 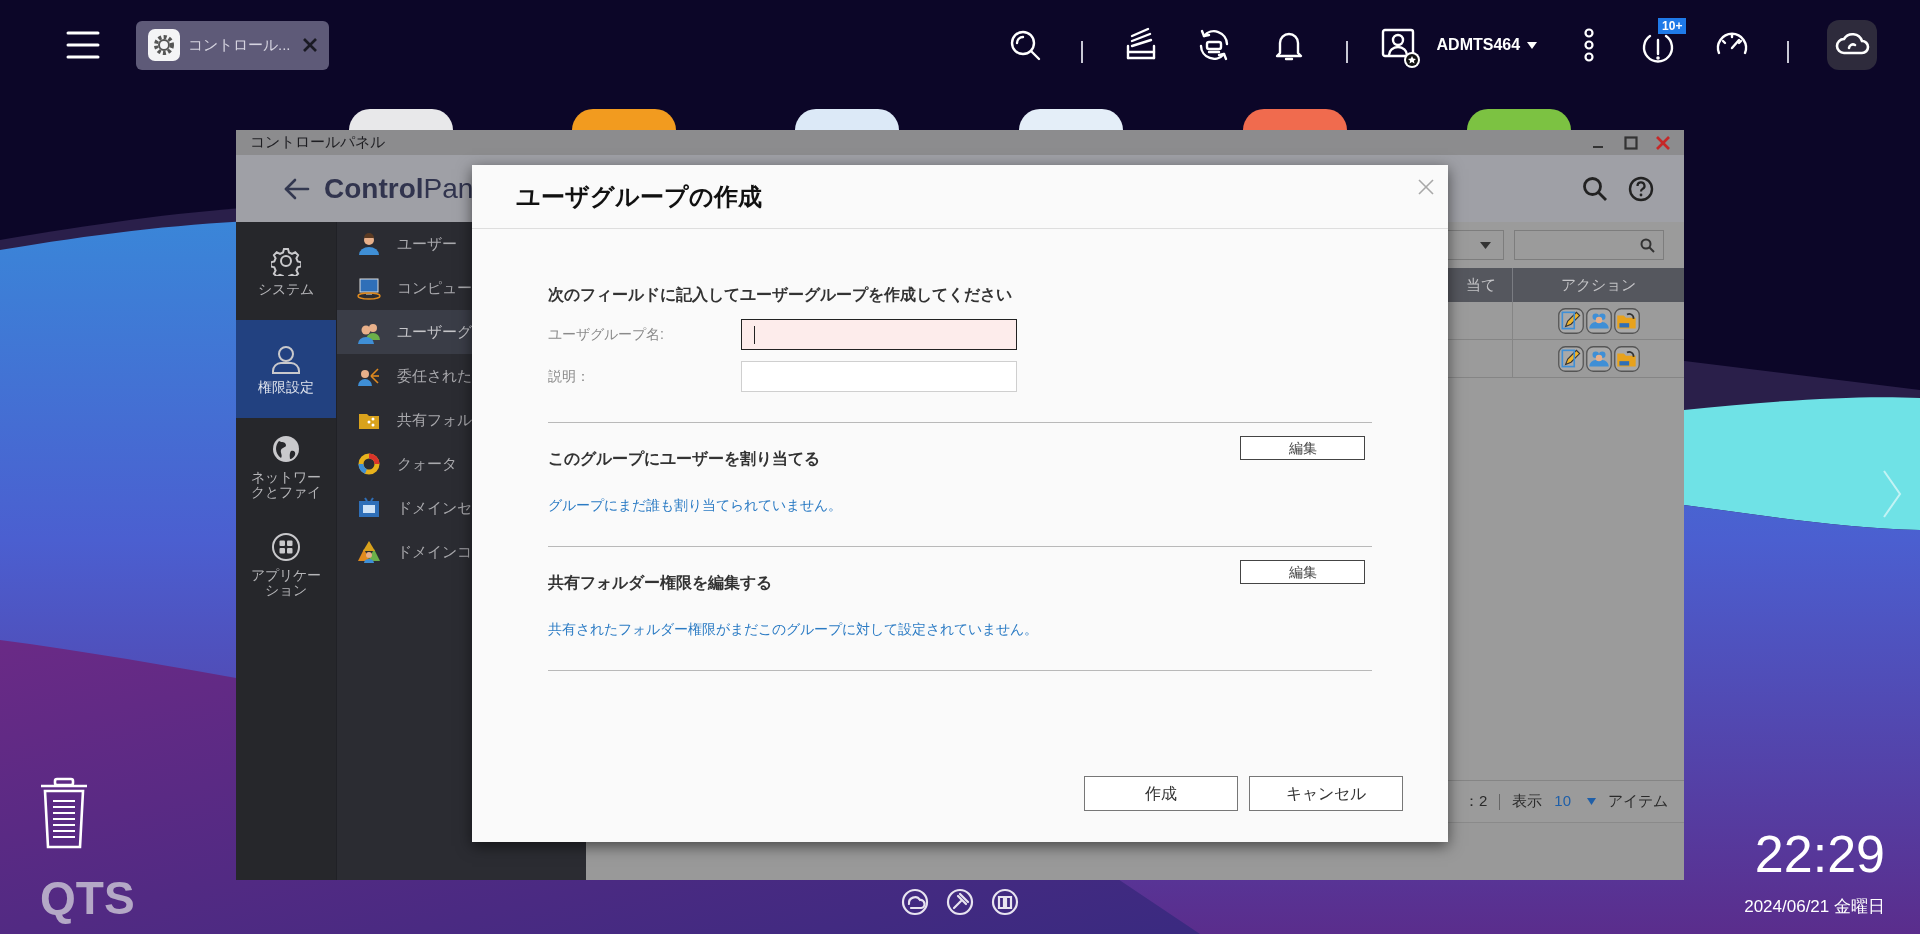 What do you see at coordinates (639, 196) in the screenshot?
I see `dialog-title: ユーザグループの作成` at bounding box center [639, 196].